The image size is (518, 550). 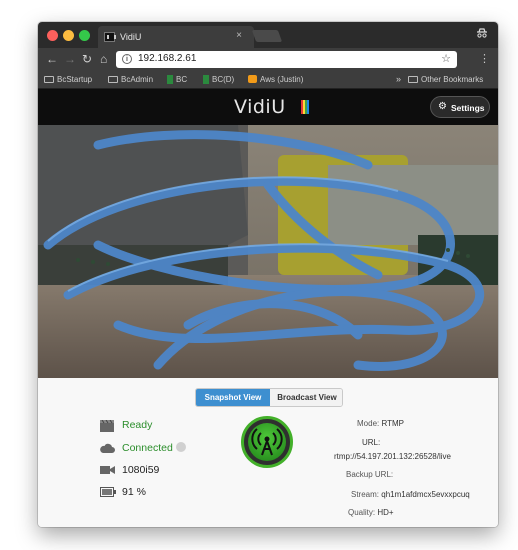 I want to click on close-window-button, so click(x=52, y=35).